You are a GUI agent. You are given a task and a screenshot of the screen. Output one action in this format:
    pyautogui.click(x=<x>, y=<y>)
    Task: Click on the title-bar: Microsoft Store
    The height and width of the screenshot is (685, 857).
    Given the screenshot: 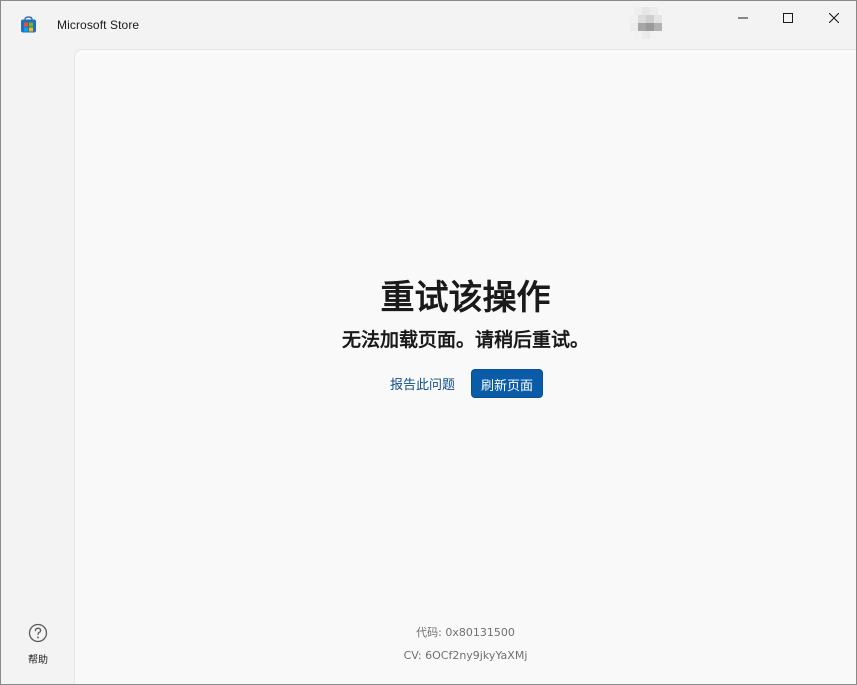 What is the action you would take?
    pyautogui.click(x=428, y=25)
    